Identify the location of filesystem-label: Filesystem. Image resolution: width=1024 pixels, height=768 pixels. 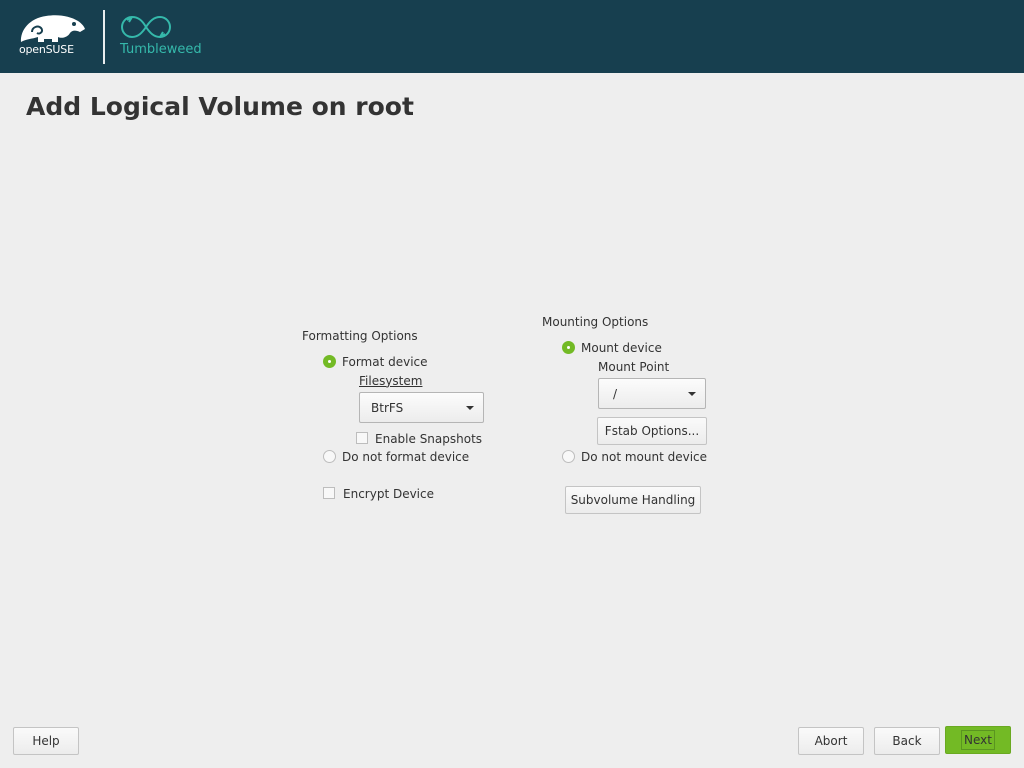
(391, 381).